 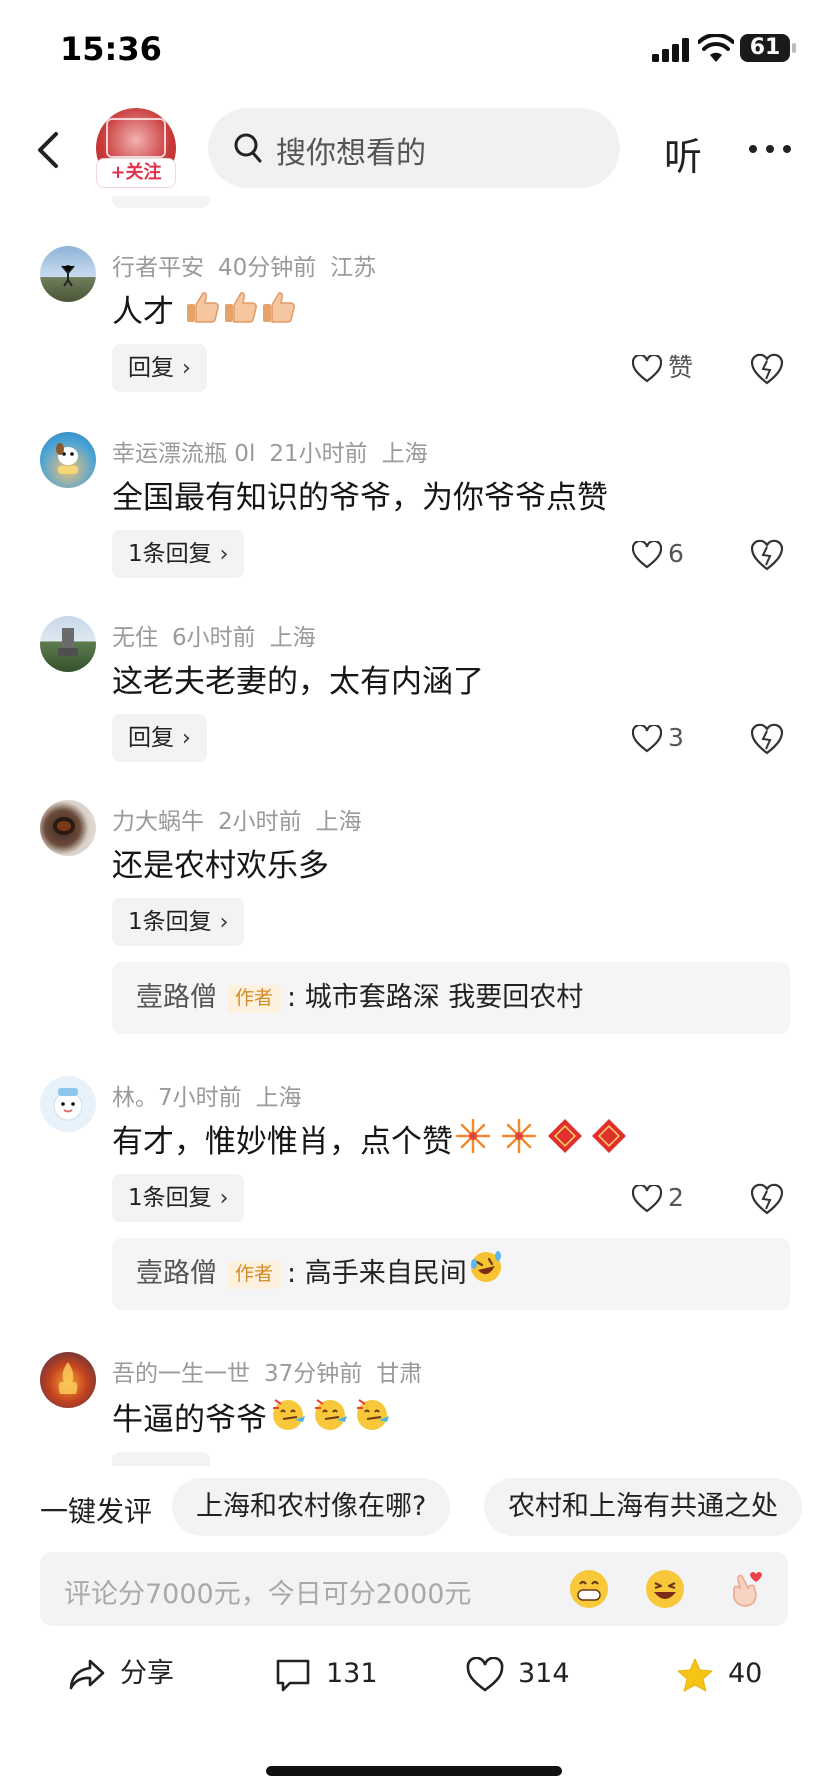 I want to click on author-reply: 壹路僧 作者: 高手来自民间, so click(x=451, y=1274).